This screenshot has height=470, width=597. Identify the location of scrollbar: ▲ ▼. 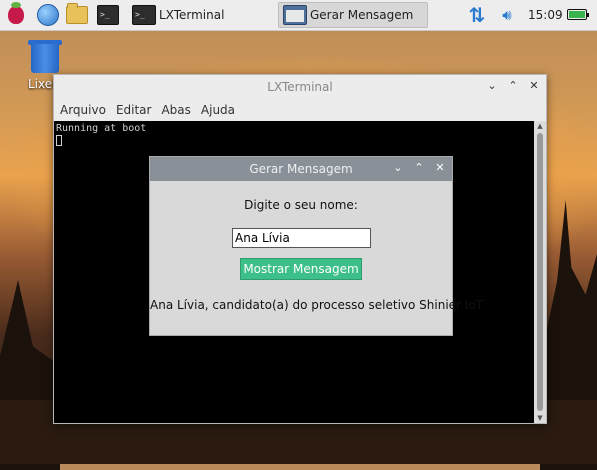
(540, 272).